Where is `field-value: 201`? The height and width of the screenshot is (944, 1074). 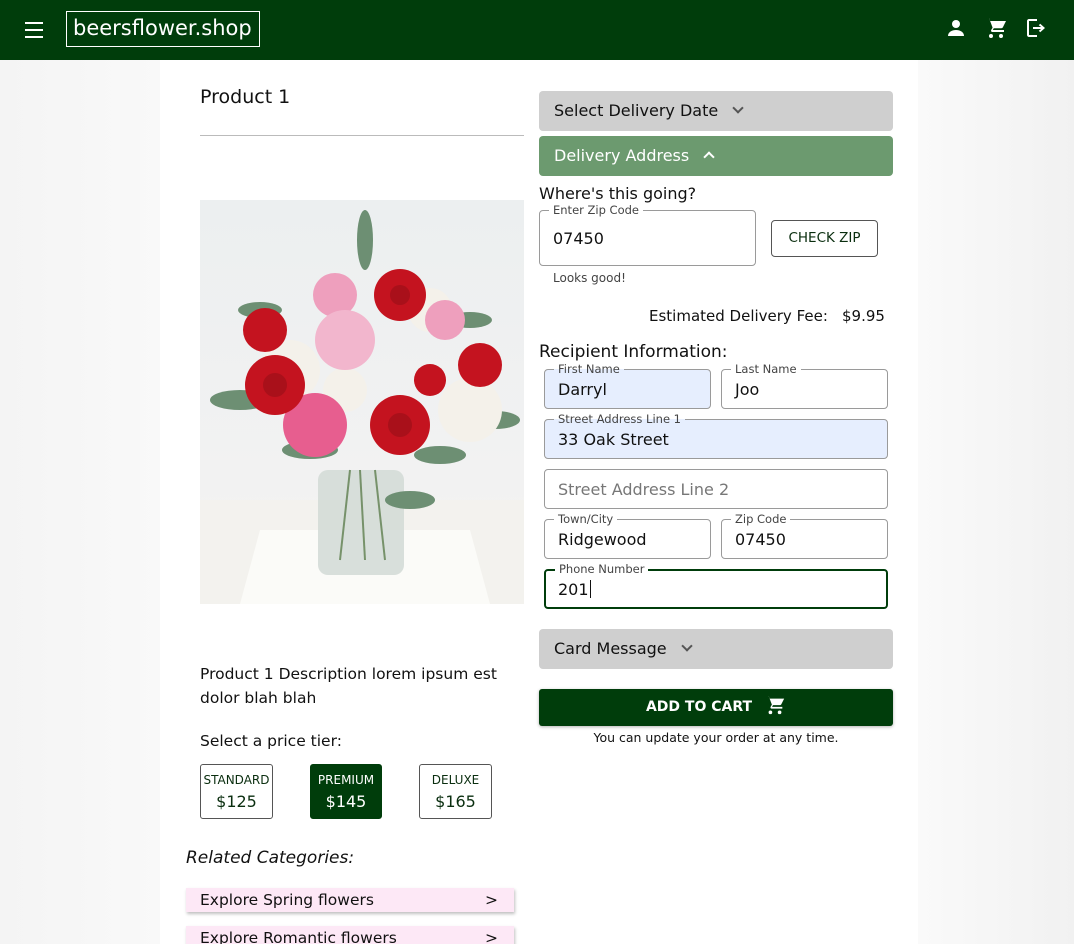
field-value: 201 is located at coordinates (573, 589).